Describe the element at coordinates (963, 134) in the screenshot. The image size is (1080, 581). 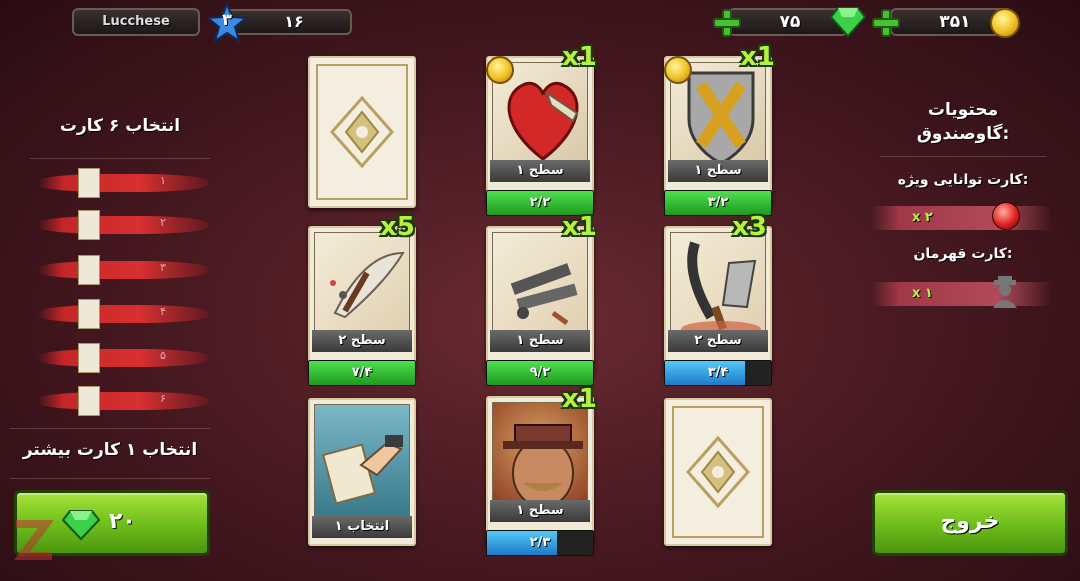
I see `chest-contents-line2: گاوصندوق:` at that location.